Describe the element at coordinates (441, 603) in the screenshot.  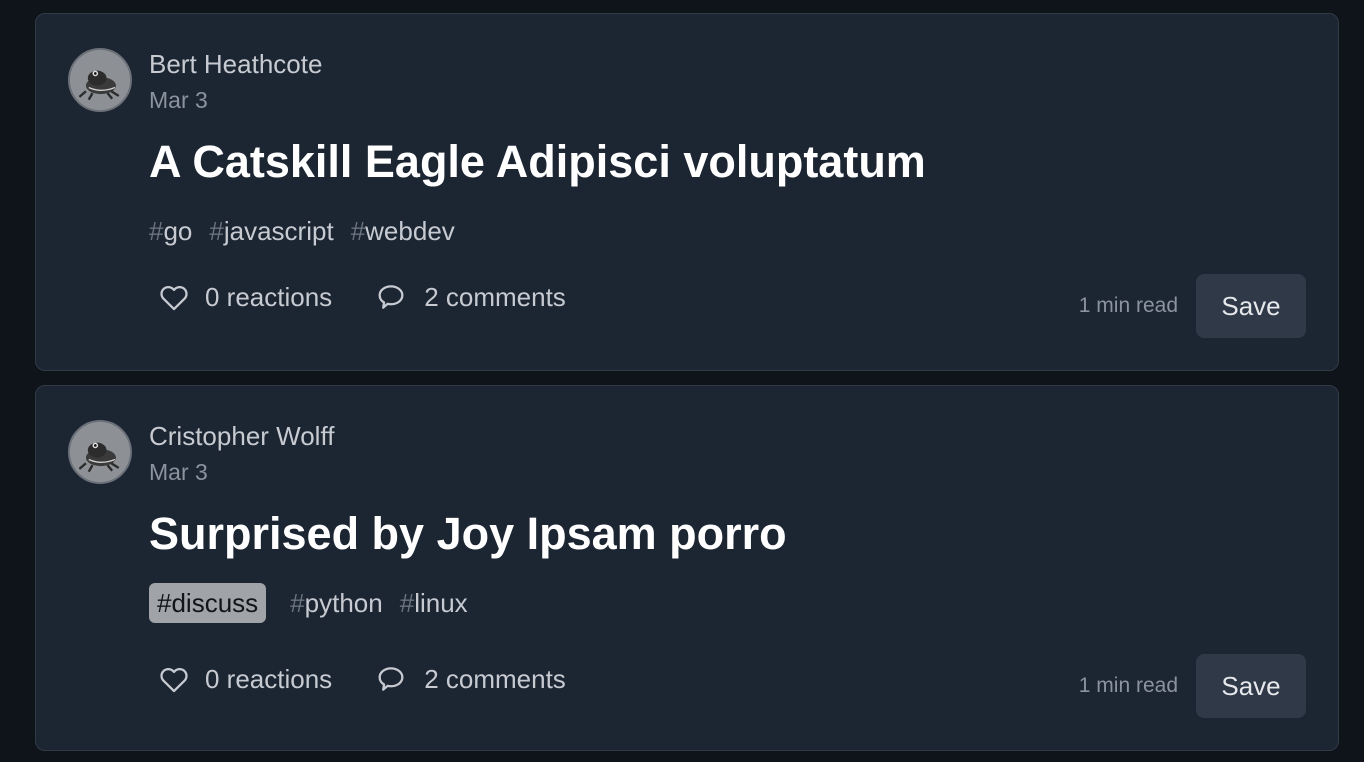
I see `tag-label: linux` at that location.